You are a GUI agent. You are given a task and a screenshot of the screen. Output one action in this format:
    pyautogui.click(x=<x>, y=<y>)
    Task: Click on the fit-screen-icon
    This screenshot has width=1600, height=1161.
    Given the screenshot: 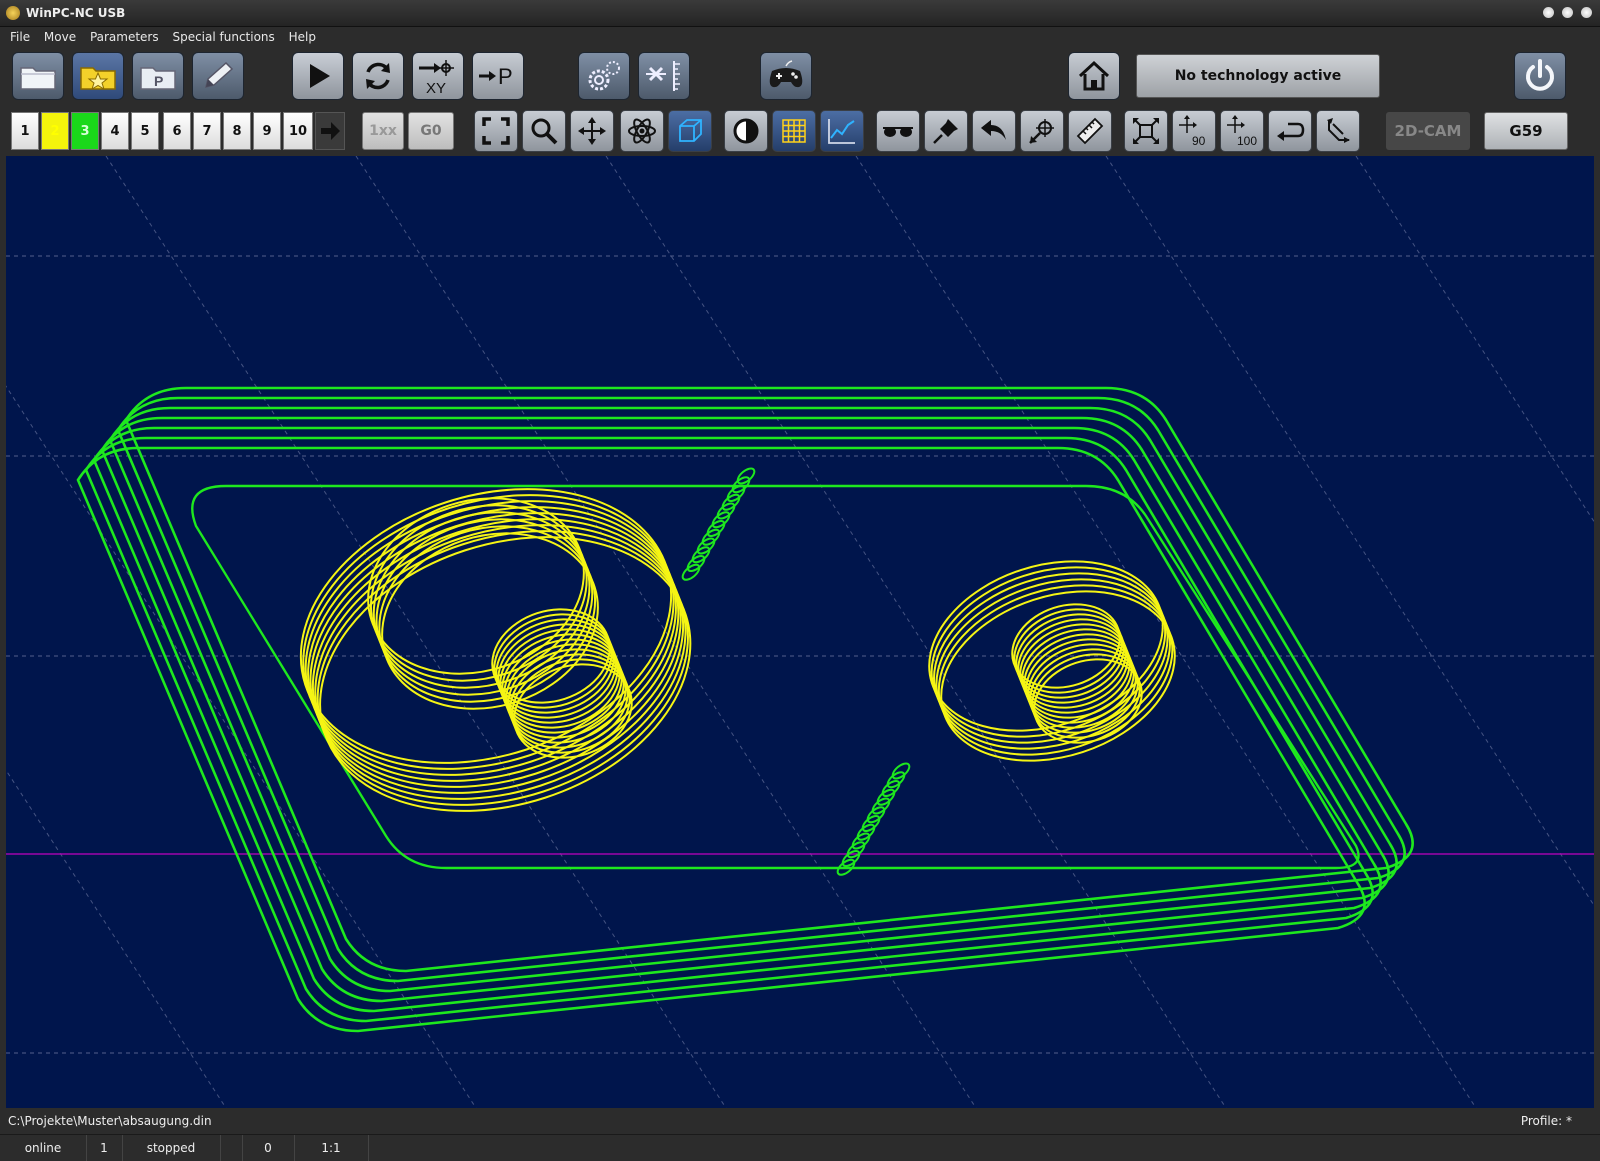 What is the action you would take?
    pyautogui.click(x=496, y=131)
    